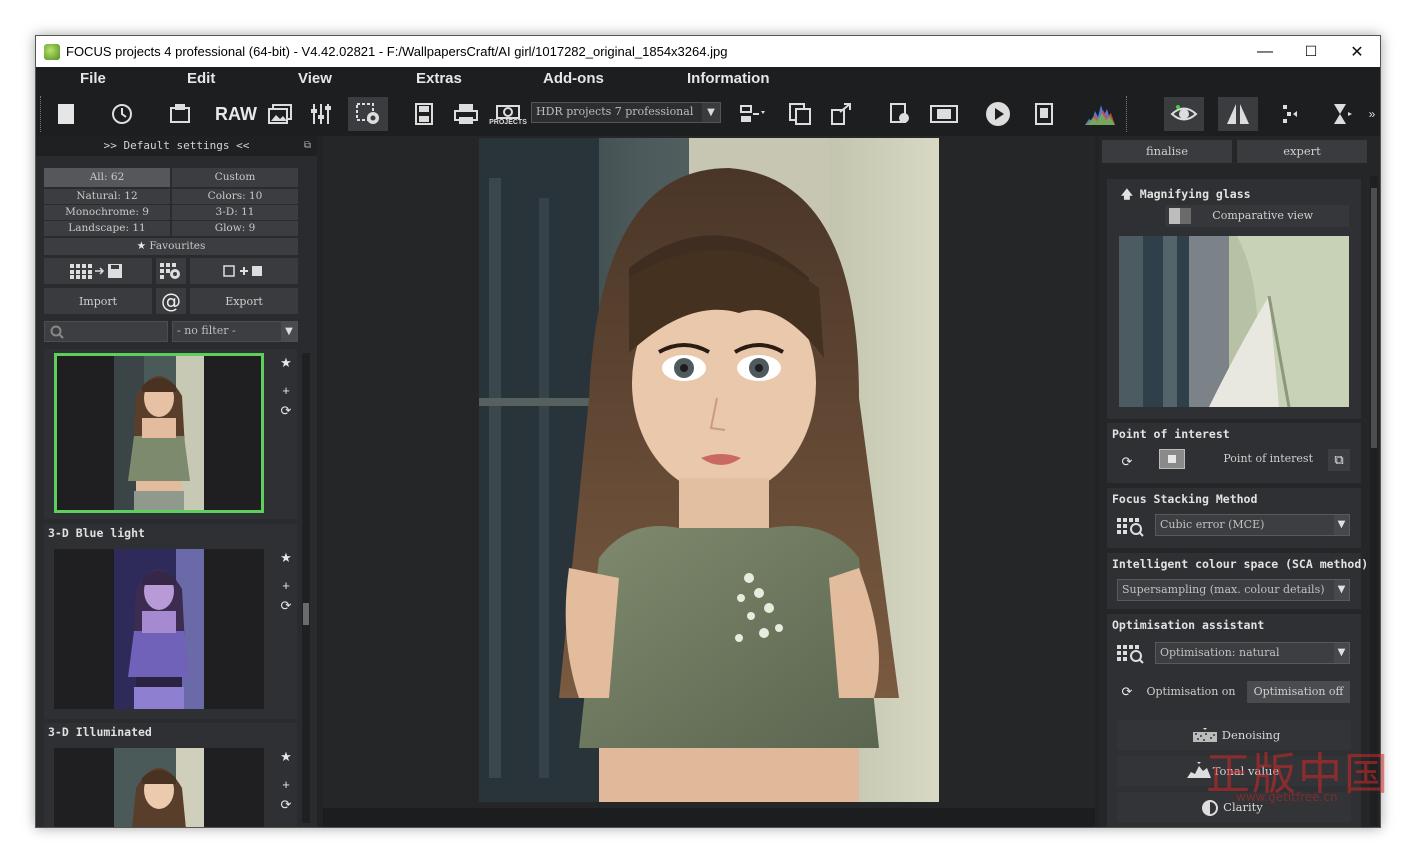  What do you see at coordinates (235, 228) in the screenshot?
I see `category-glow: Glow: 9` at bounding box center [235, 228].